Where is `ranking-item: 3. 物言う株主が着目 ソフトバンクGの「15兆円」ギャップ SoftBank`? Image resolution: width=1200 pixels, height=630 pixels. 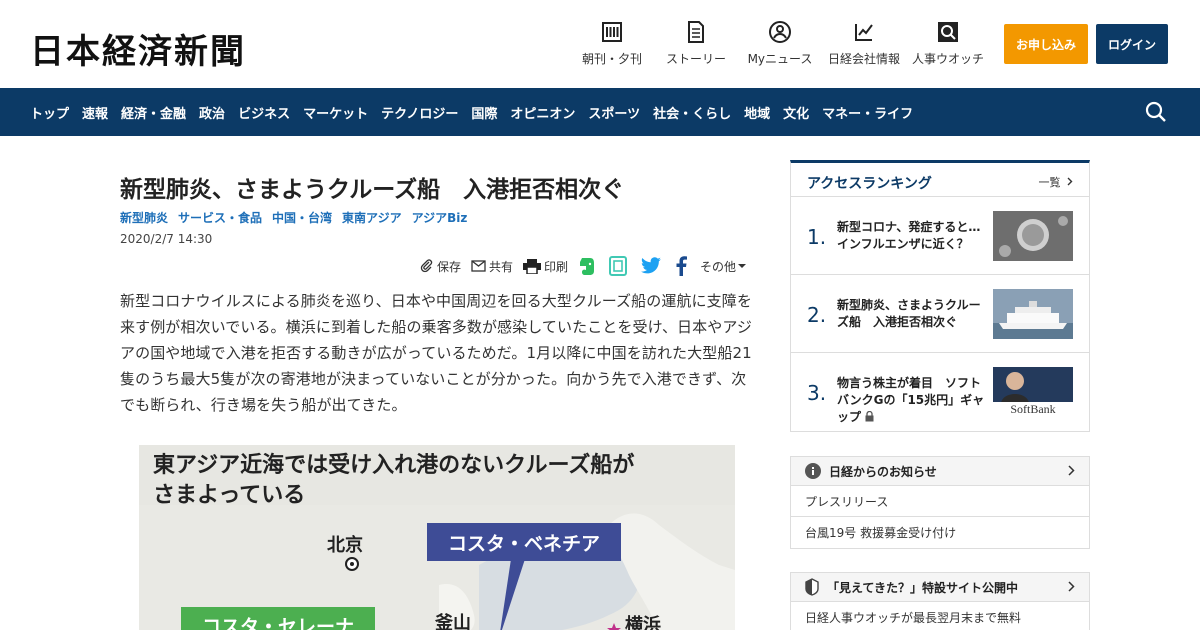
ranking-item: 3. 物言う株主が着目 ソフトバンクGの「15兆円」ギャップ SoftBank is located at coordinates (940, 392).